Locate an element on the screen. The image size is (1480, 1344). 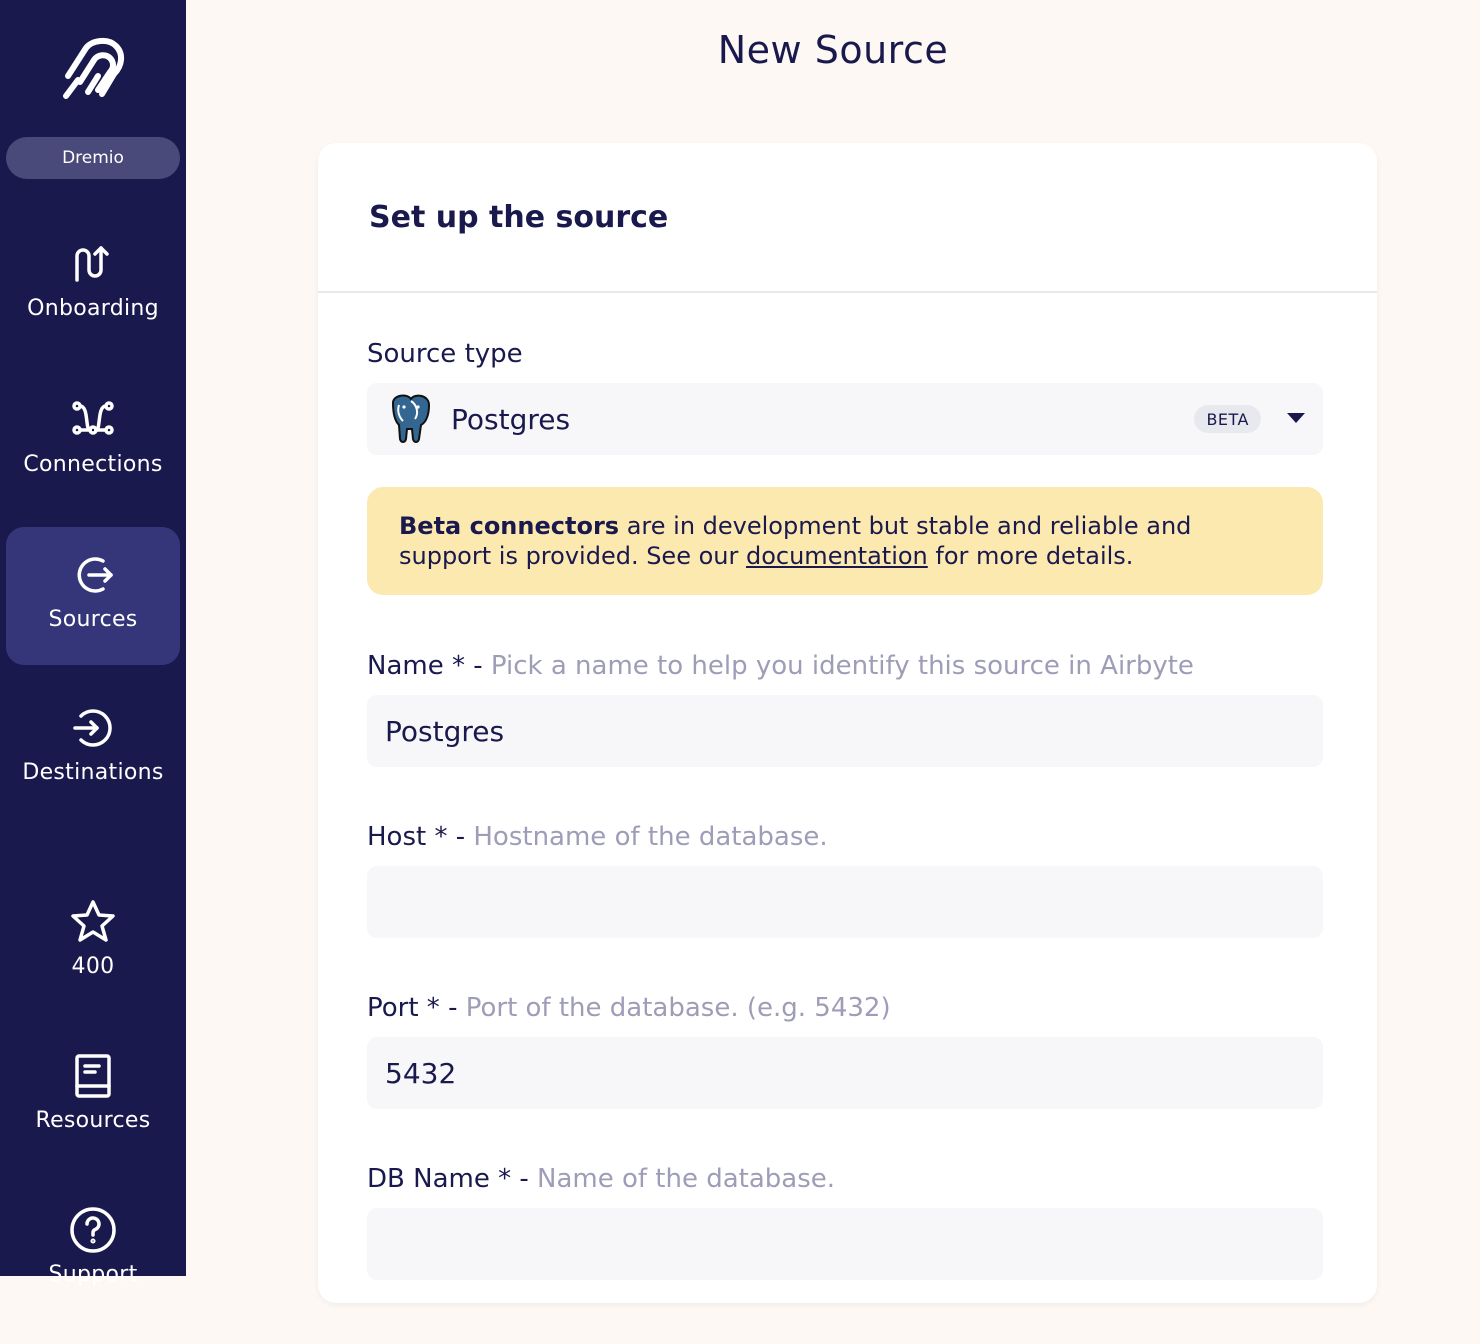
name-input: Postgres is located at coordinates (845, 731).